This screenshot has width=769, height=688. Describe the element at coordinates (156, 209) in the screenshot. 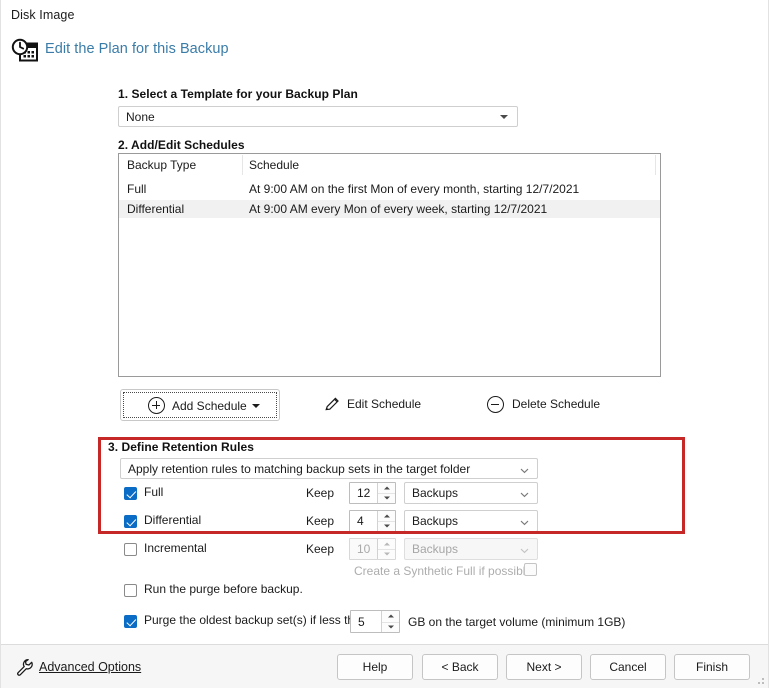

I see `row-backup-type: Differential` at that location.